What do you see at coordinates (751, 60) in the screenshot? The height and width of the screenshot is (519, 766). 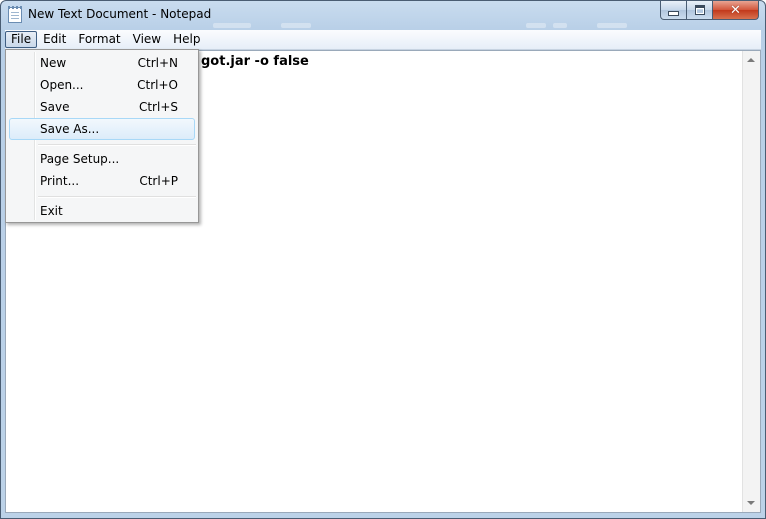 I see `scroll-up-icon` at bounding box center [751, 60].